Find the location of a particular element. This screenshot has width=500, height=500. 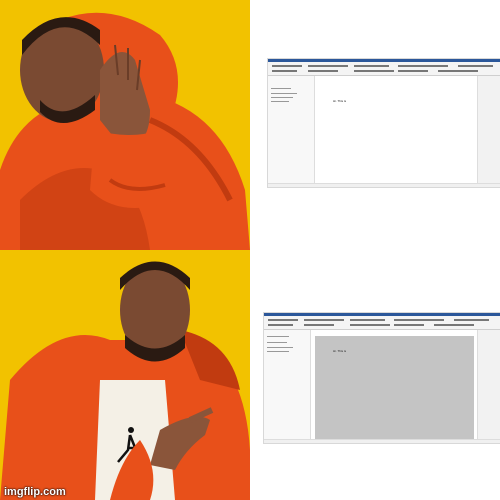

imgflip-watermark: imgflip.com is located at coordinates (35, 492).